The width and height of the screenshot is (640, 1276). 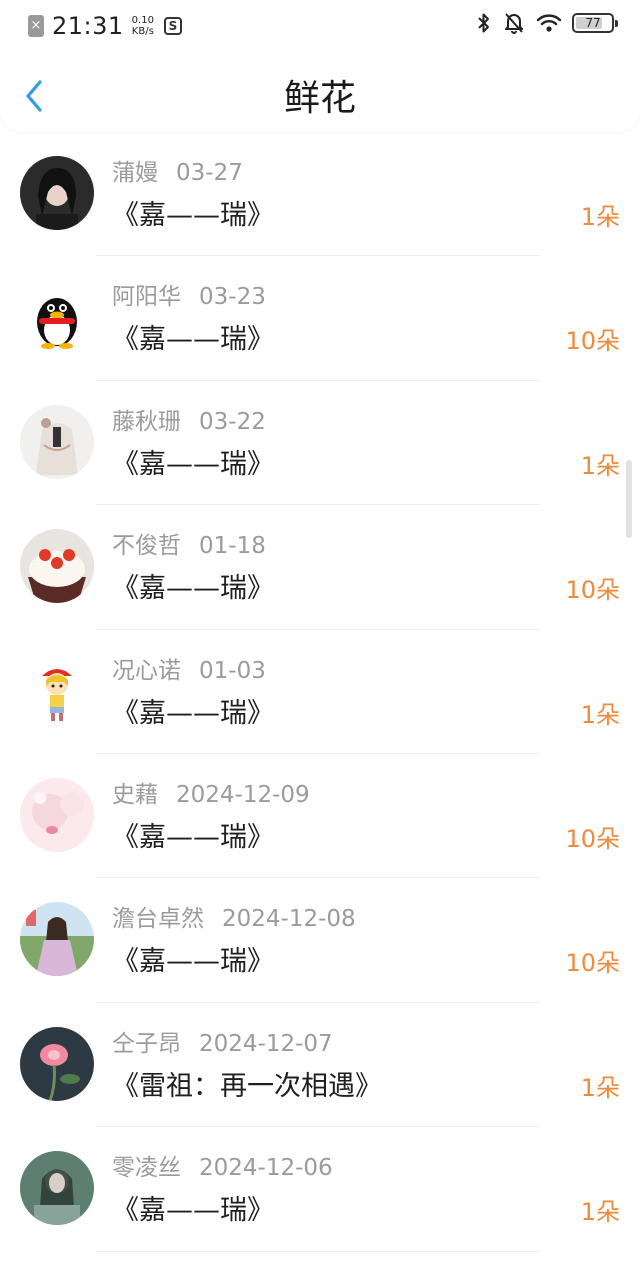 What do you see at coordinates (247, 1086) in the screenshot?
I see `work-title: 《雷祖：再一次相遇》` at bounding box center [247, 1086].